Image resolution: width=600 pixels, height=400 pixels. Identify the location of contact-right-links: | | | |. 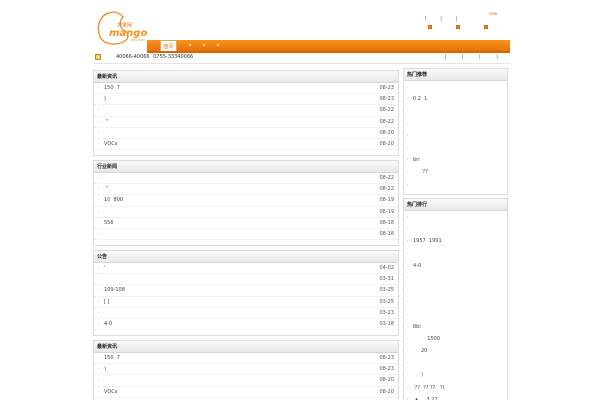
(474, 57).